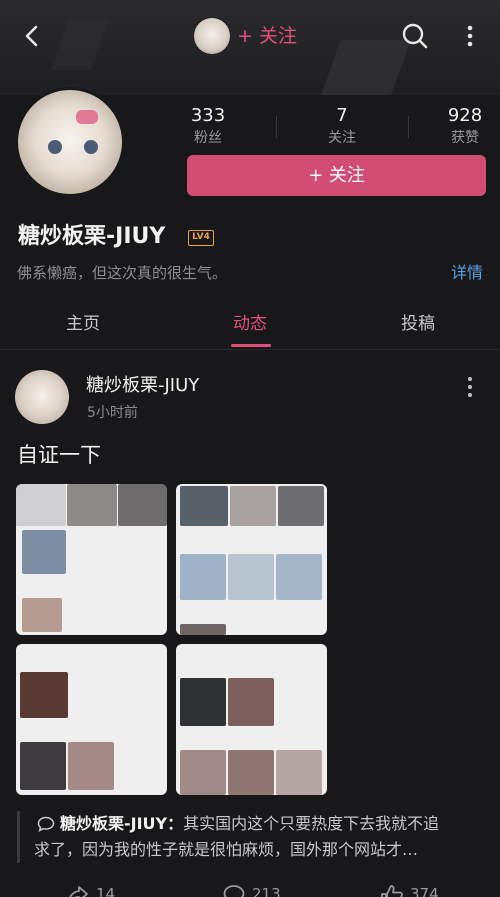 The height and width of the screenshot is (897, 500). Describe the element at coordinates (106, 891) in the screenshot. I see `share-count: 14` at that location.